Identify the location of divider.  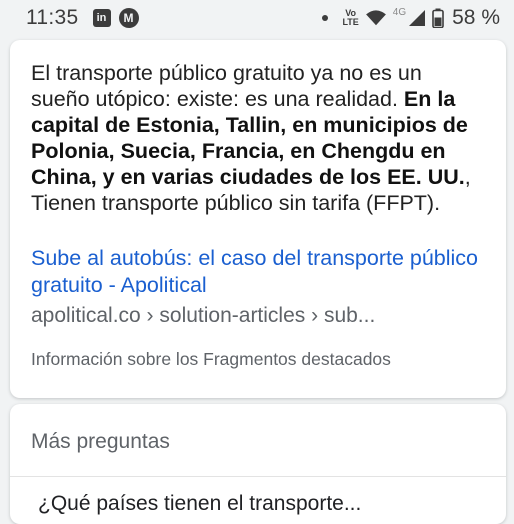
(258, 476).